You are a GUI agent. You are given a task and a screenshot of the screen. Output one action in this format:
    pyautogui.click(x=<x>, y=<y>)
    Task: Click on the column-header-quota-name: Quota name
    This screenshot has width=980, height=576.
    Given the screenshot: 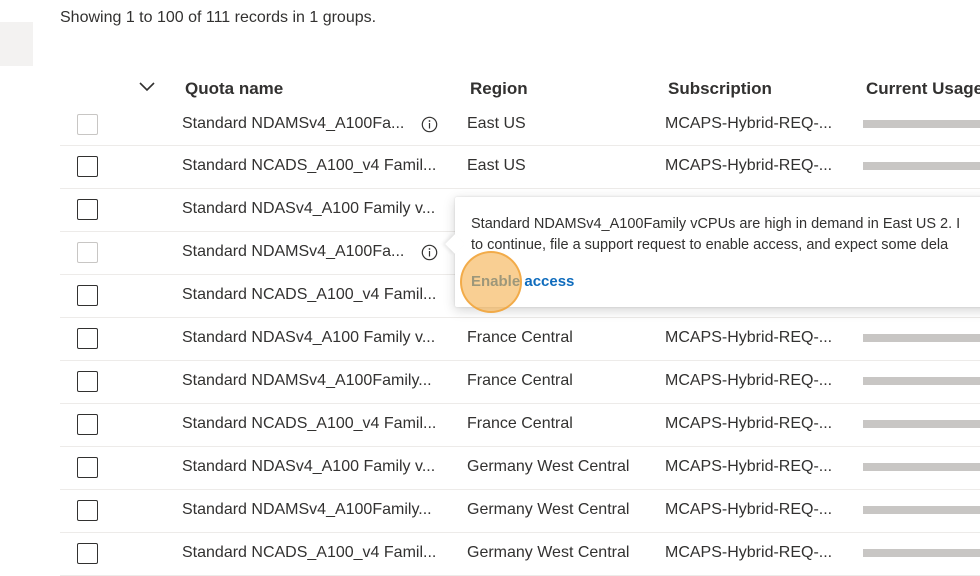 What is the action you would take?
    pyautogui.click(x=234, y=89)
    